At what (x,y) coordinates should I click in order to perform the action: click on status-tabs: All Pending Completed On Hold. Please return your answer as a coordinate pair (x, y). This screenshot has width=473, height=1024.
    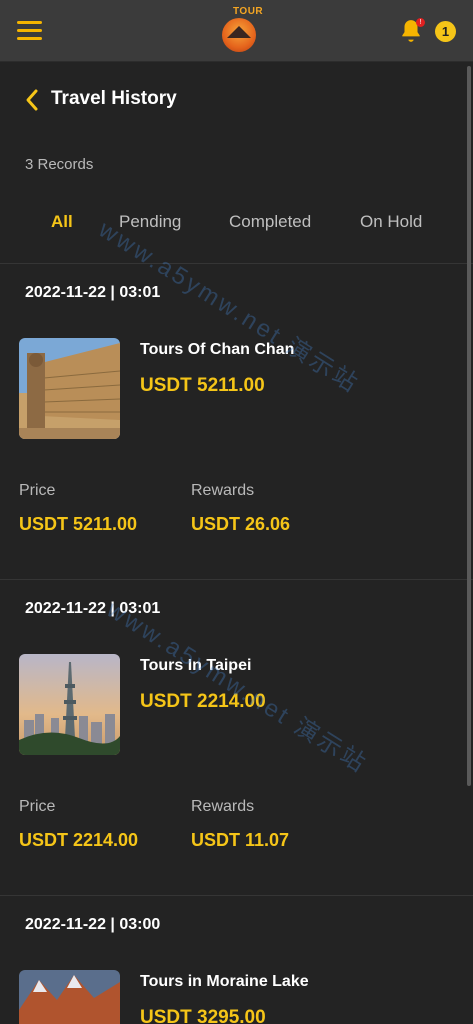
    Looking at the image, I should click on (236, 224).